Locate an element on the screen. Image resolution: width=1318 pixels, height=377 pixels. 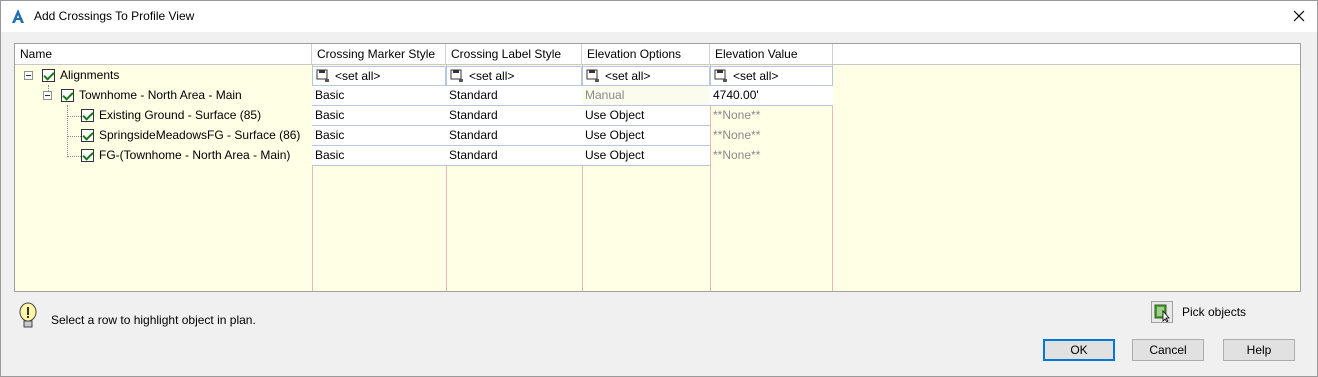
alignments-checkbox is located at coordinates (48, 75).